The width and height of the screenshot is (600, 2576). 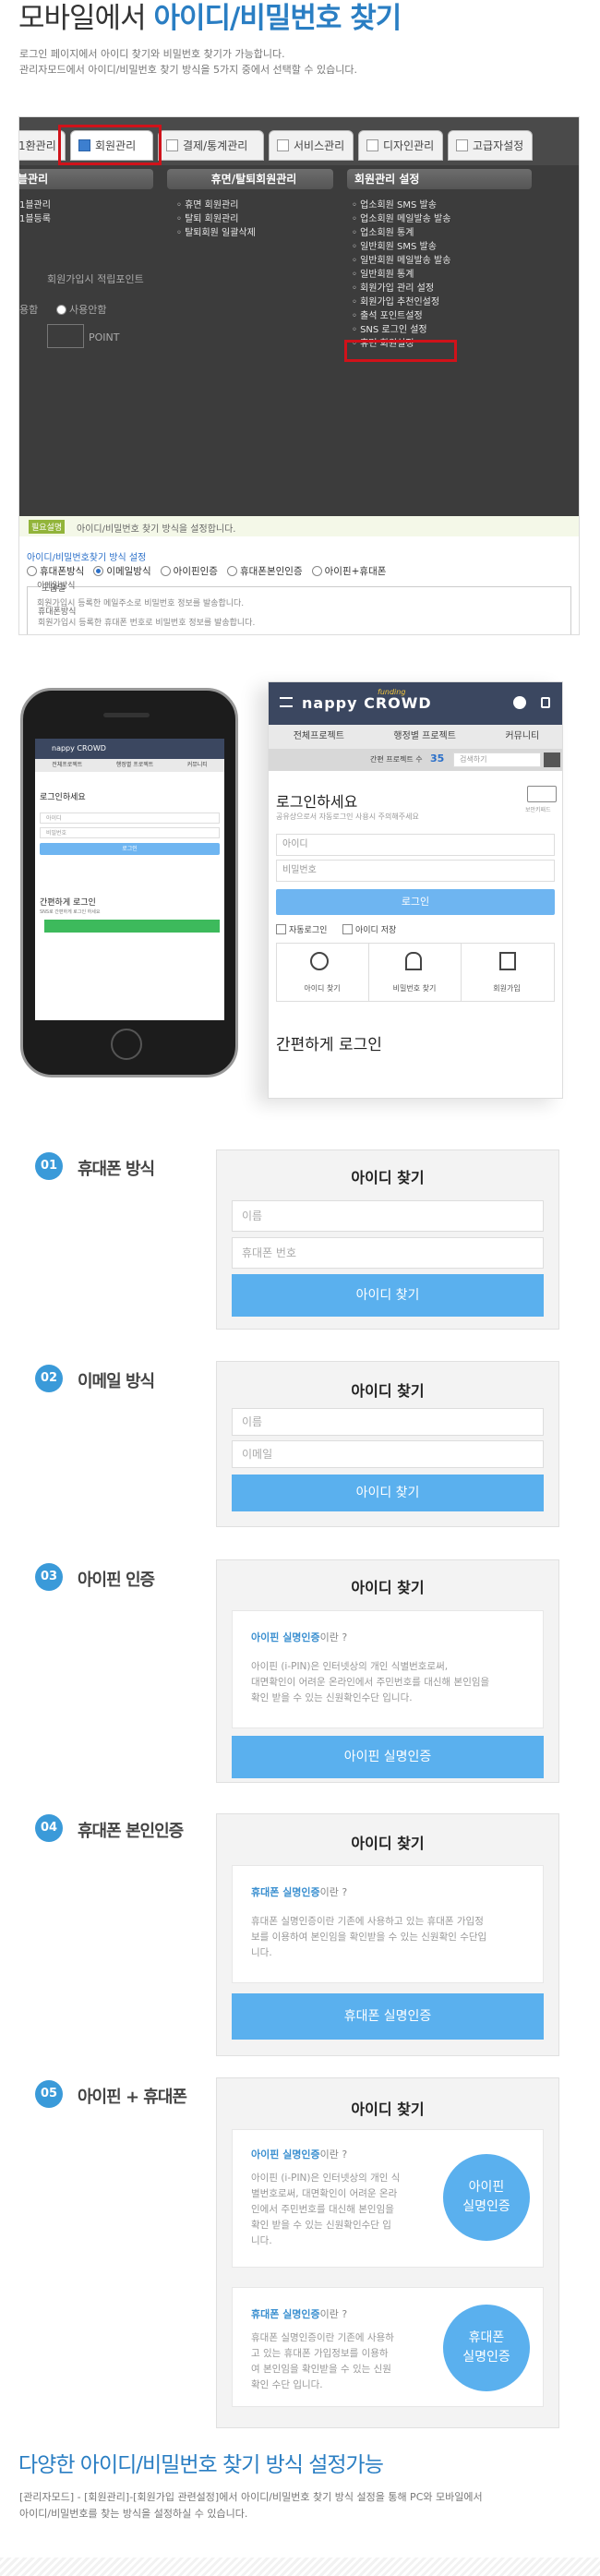 I want to click on signup-link: 회원가입, so click(x=507, y=988).